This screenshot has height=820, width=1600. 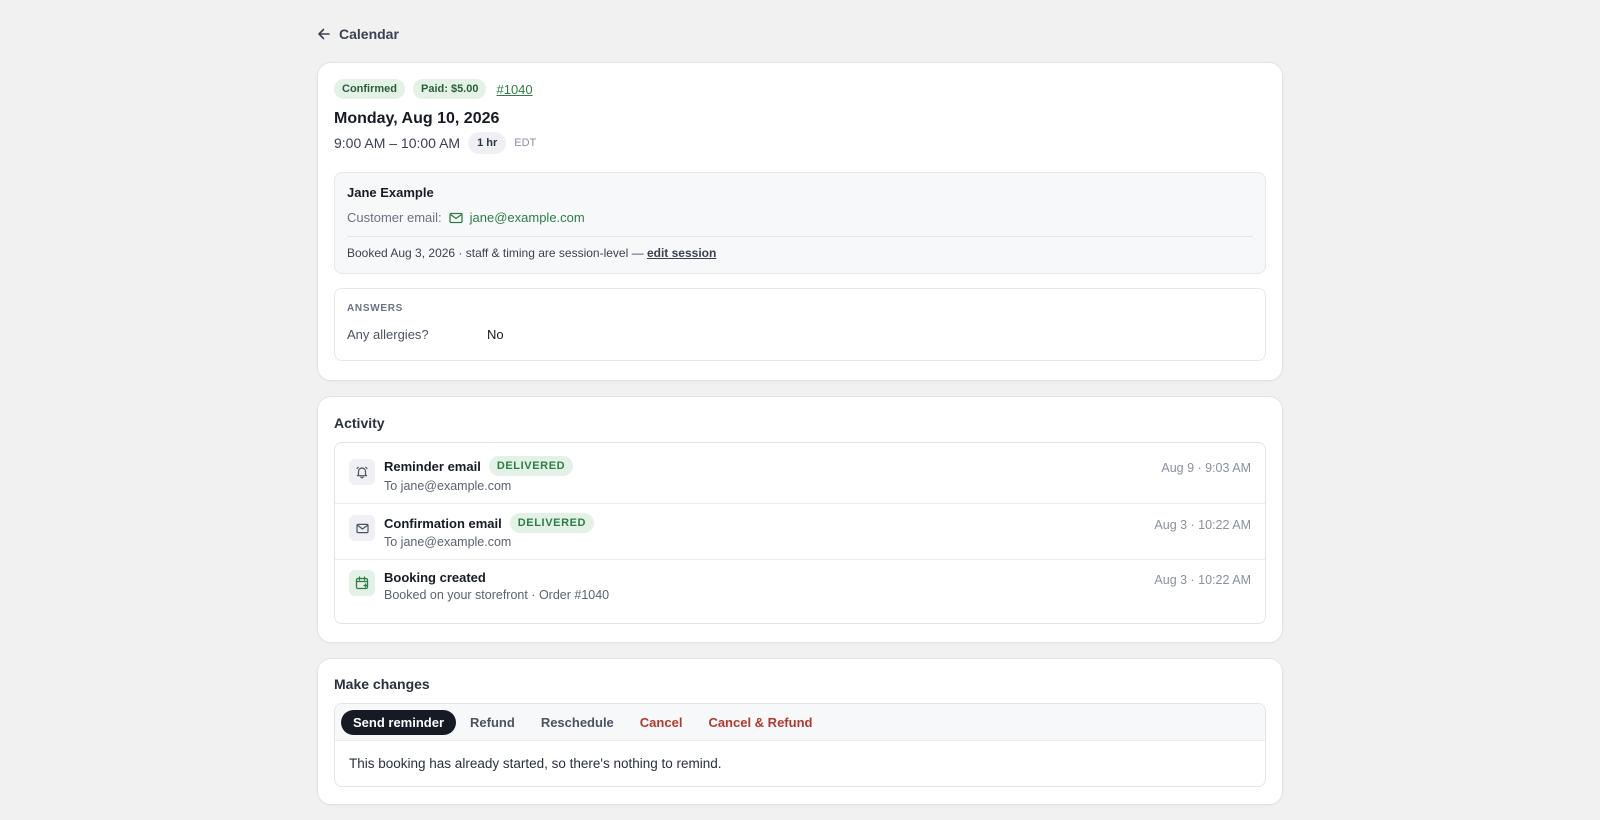 What do you see at coordinates (661, 722) in the screenshot?
I see `tab-cancel: Cancel` at bounding box center [661, 722].